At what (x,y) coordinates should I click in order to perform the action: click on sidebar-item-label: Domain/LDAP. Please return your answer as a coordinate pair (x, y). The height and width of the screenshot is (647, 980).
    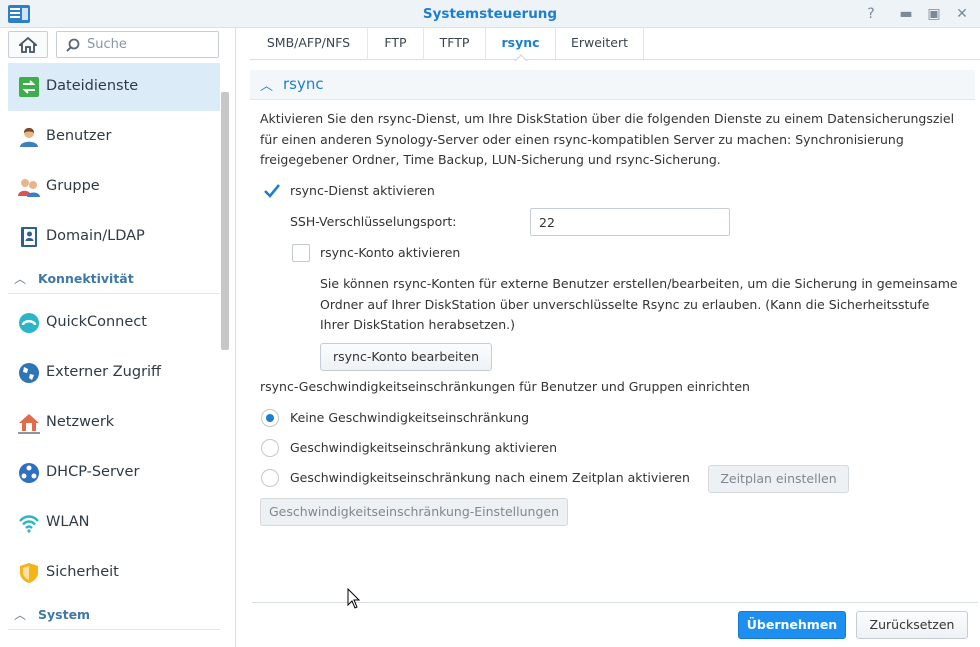
    Looking at the image, I should click on (95, 236).